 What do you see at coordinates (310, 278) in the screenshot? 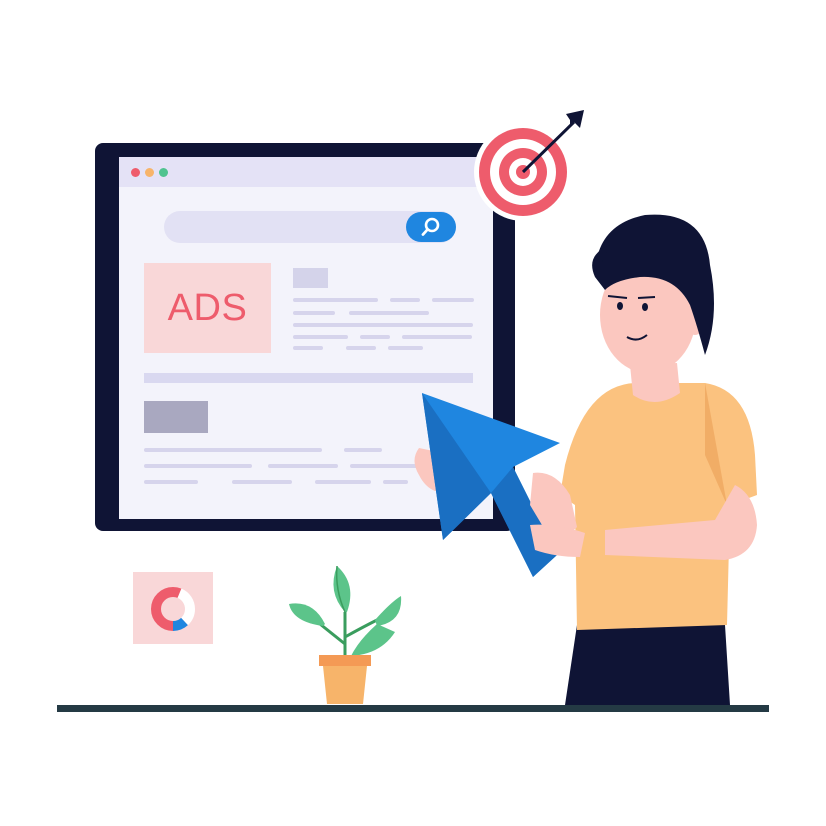
I see `thumbnail-placeholder` at bounding box center [310, 278].